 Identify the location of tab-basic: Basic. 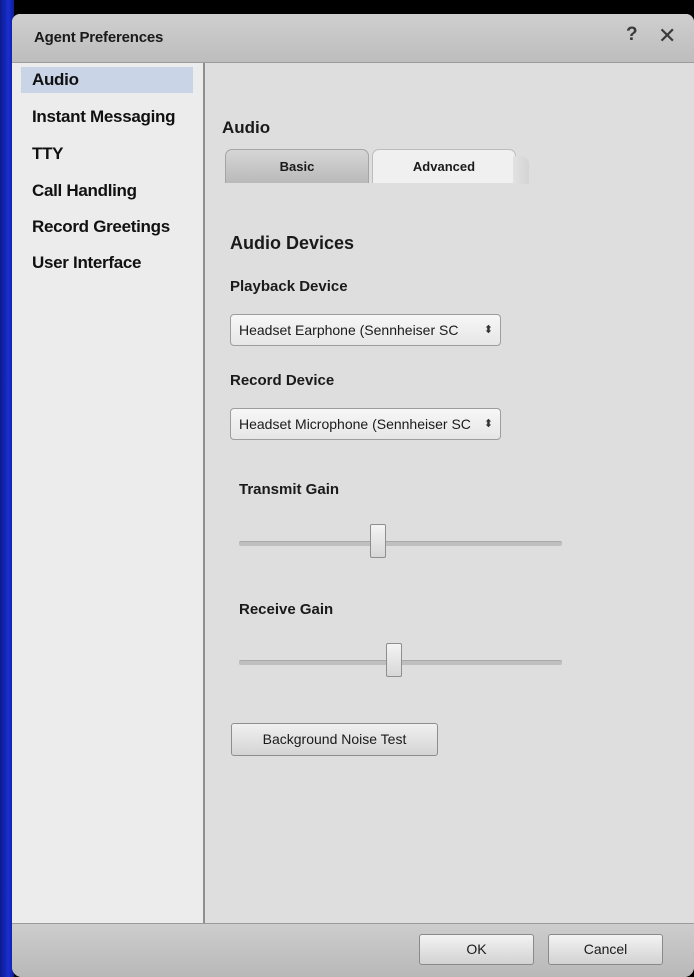
(297, 166).